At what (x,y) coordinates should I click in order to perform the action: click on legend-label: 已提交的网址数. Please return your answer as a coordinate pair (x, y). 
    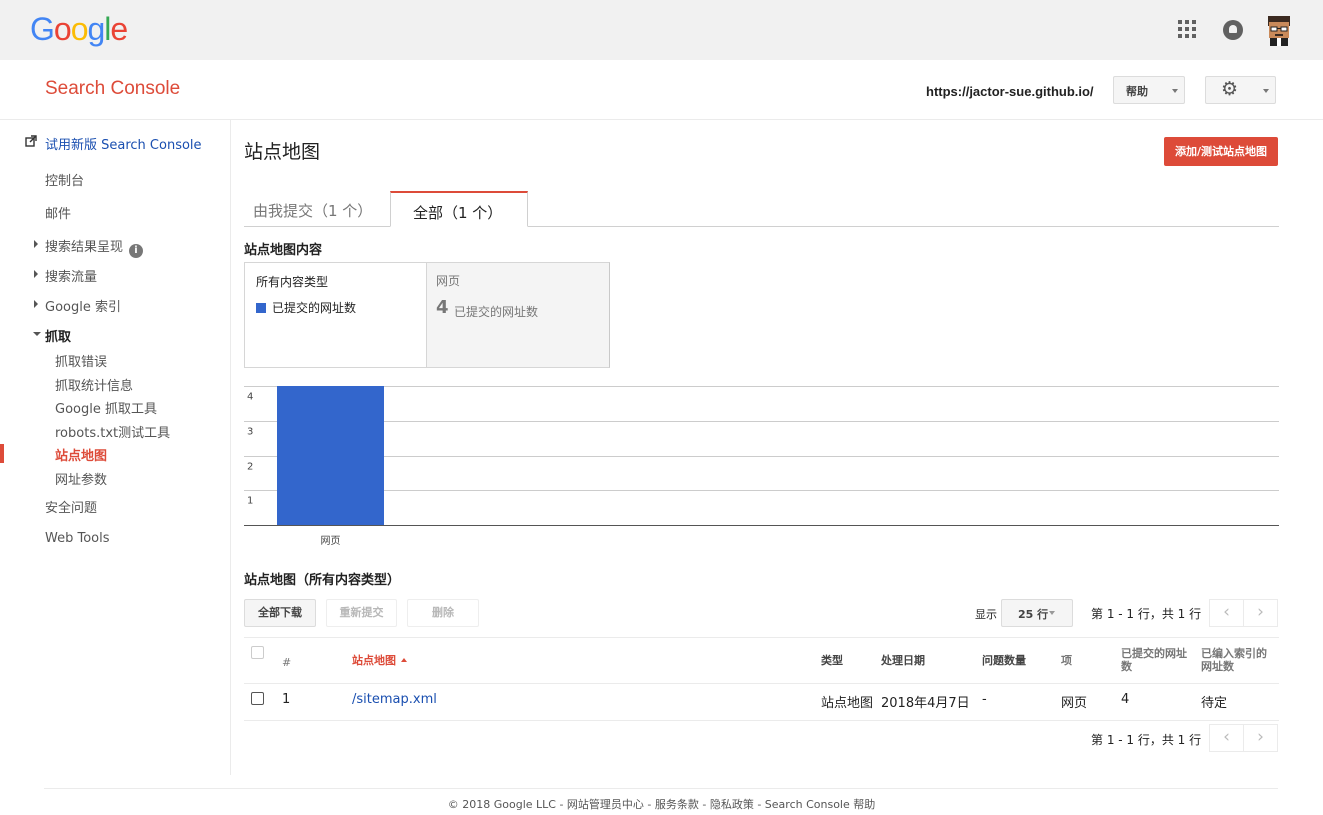
    Looking at the image, I should click on (314, 308).